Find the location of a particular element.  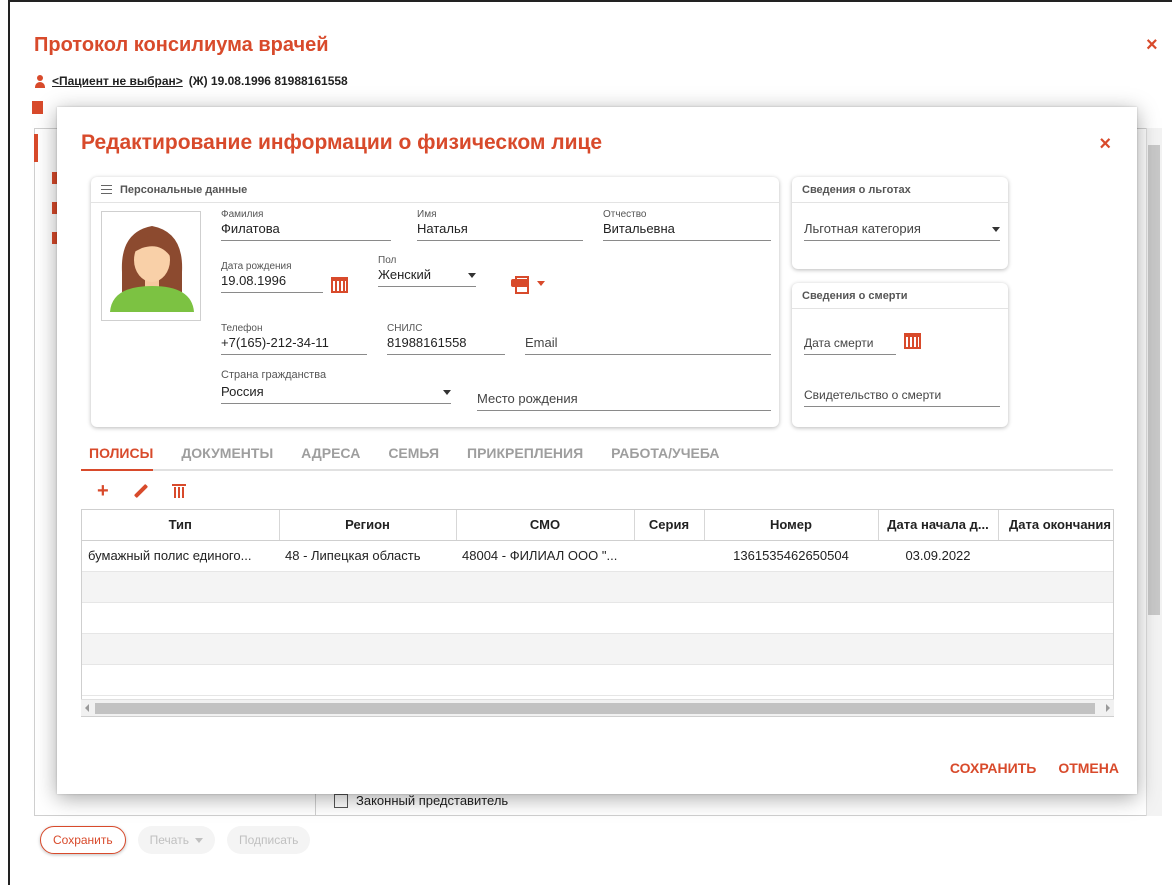

birth-date-input: 19.08.1996 is located at coordinates (272, 283).